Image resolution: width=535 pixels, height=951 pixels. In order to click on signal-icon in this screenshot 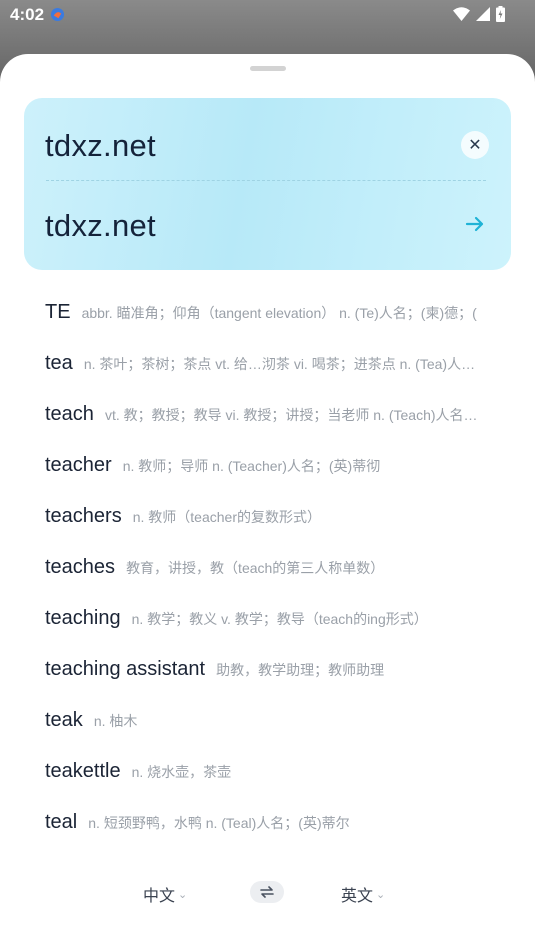, I will do `click(483, 14)`.